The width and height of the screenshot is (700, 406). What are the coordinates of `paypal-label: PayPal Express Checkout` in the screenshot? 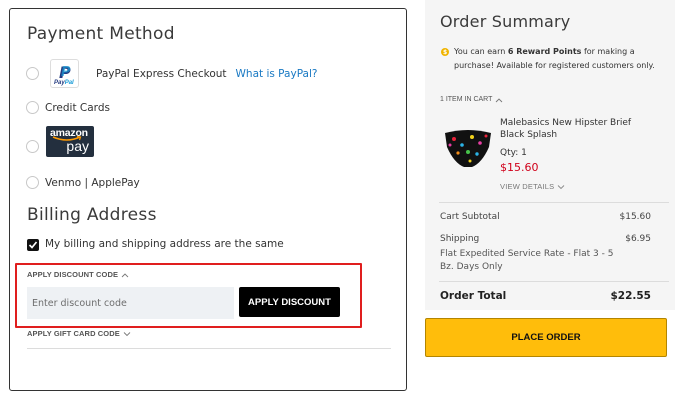 It's located at (161, 73).